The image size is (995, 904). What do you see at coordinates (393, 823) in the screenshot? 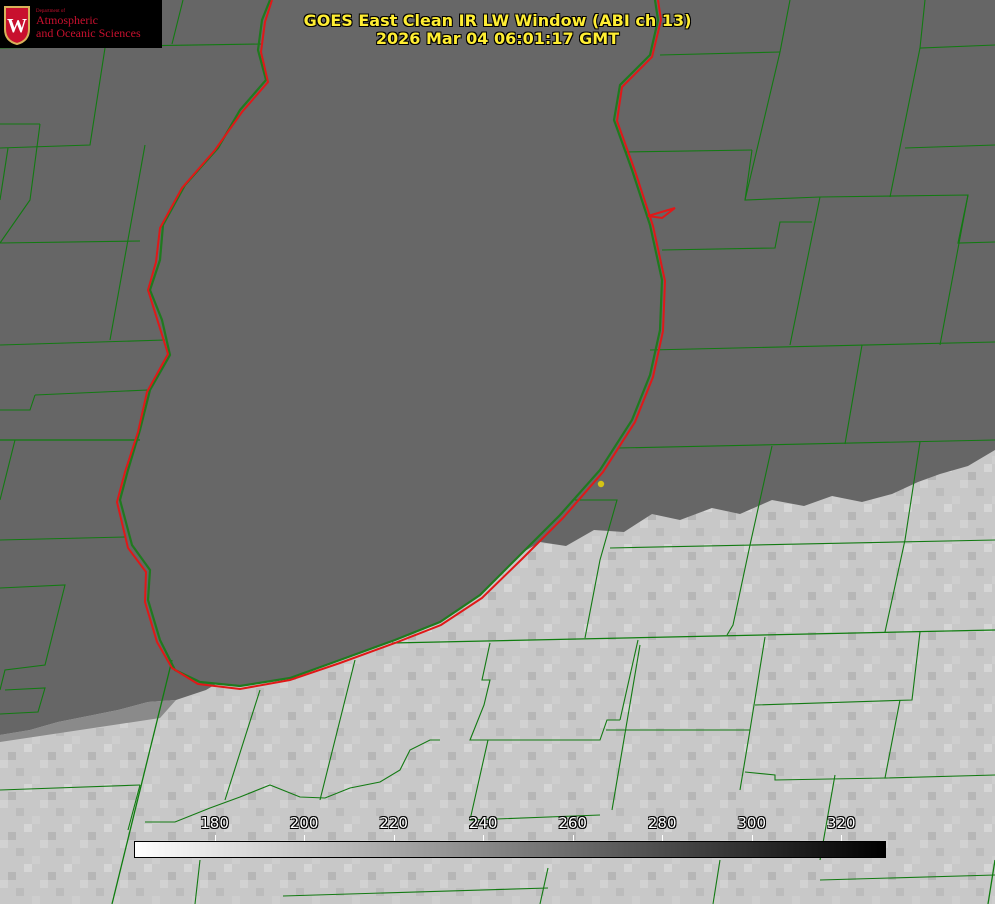
I see `colorbar-tick-label: 220` at bounding box center [393, 823].